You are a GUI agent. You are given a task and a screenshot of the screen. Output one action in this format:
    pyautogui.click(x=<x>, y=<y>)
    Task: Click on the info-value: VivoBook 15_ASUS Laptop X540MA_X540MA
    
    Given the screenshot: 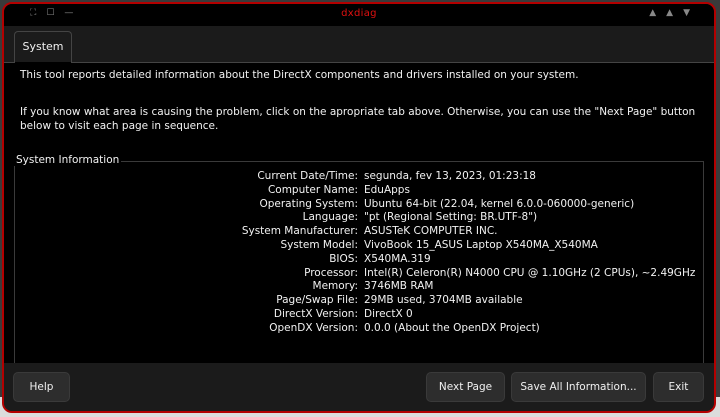 What is the action you would take?
    pyautogui.click(x=481, y=244)
    